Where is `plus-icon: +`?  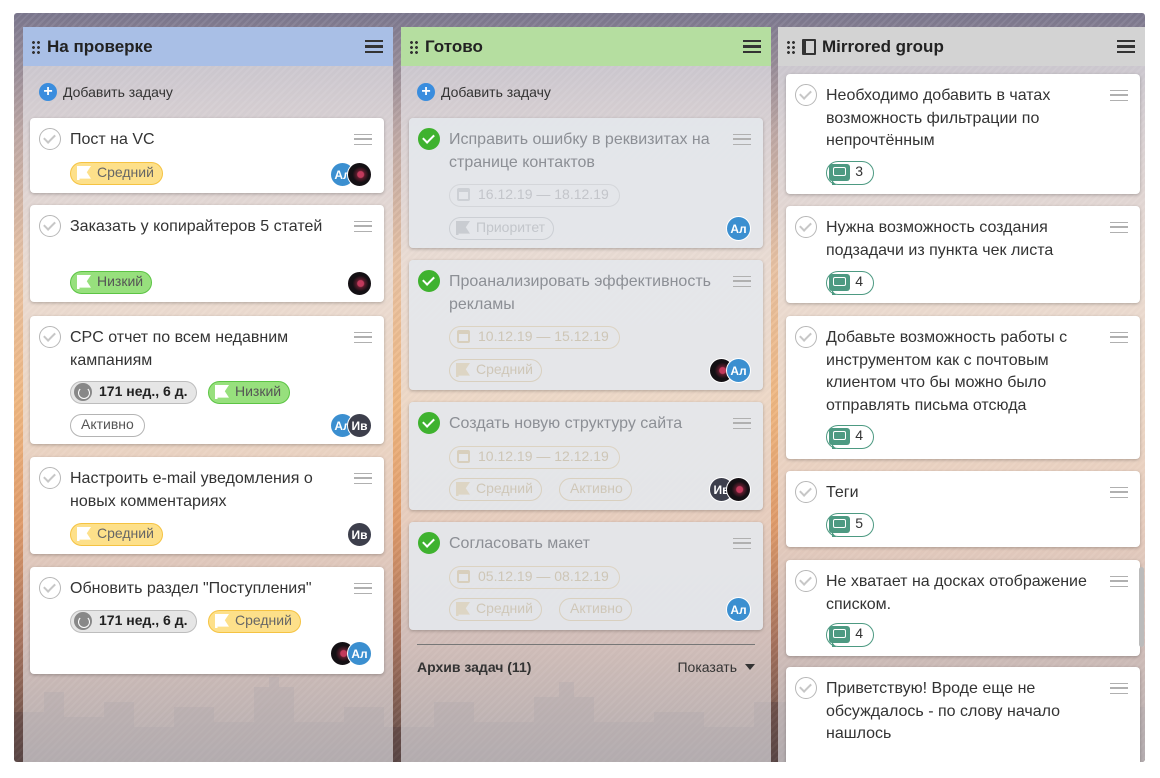 plus-icon: + is located at coordinates (426, 92).